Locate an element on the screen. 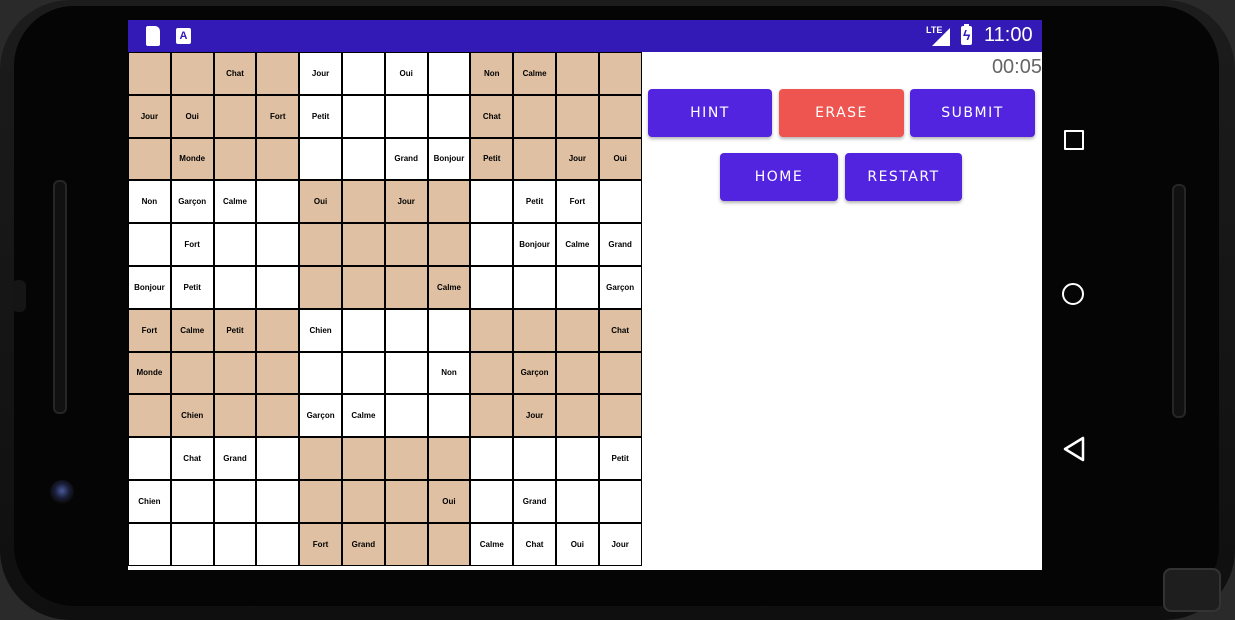  recents-square-icon is located at coordinates (1074, 140).